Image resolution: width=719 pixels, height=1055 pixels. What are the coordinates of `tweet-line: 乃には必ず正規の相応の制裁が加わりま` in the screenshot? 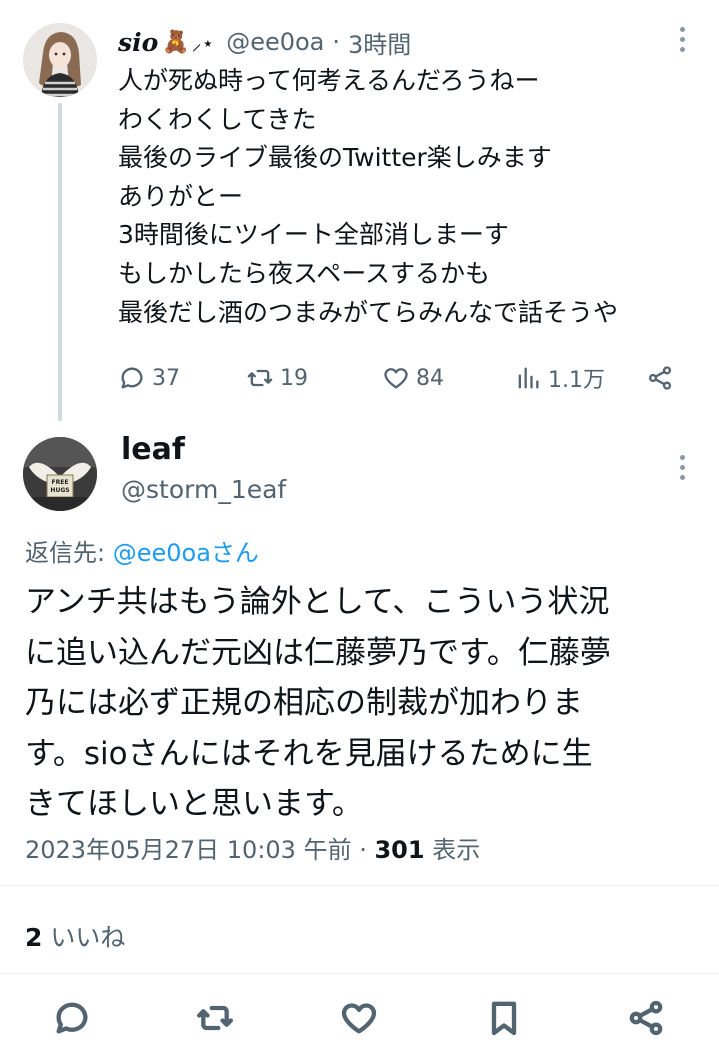 It's located at (304, 703).